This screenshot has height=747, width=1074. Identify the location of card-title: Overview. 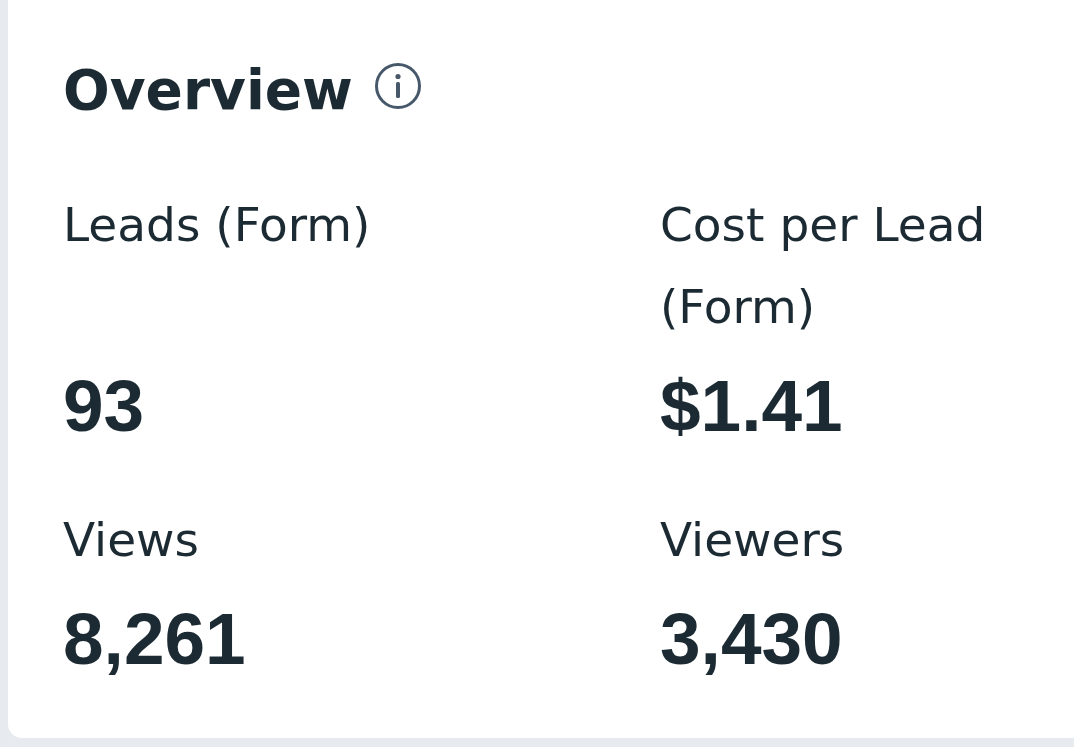
(208, 90).